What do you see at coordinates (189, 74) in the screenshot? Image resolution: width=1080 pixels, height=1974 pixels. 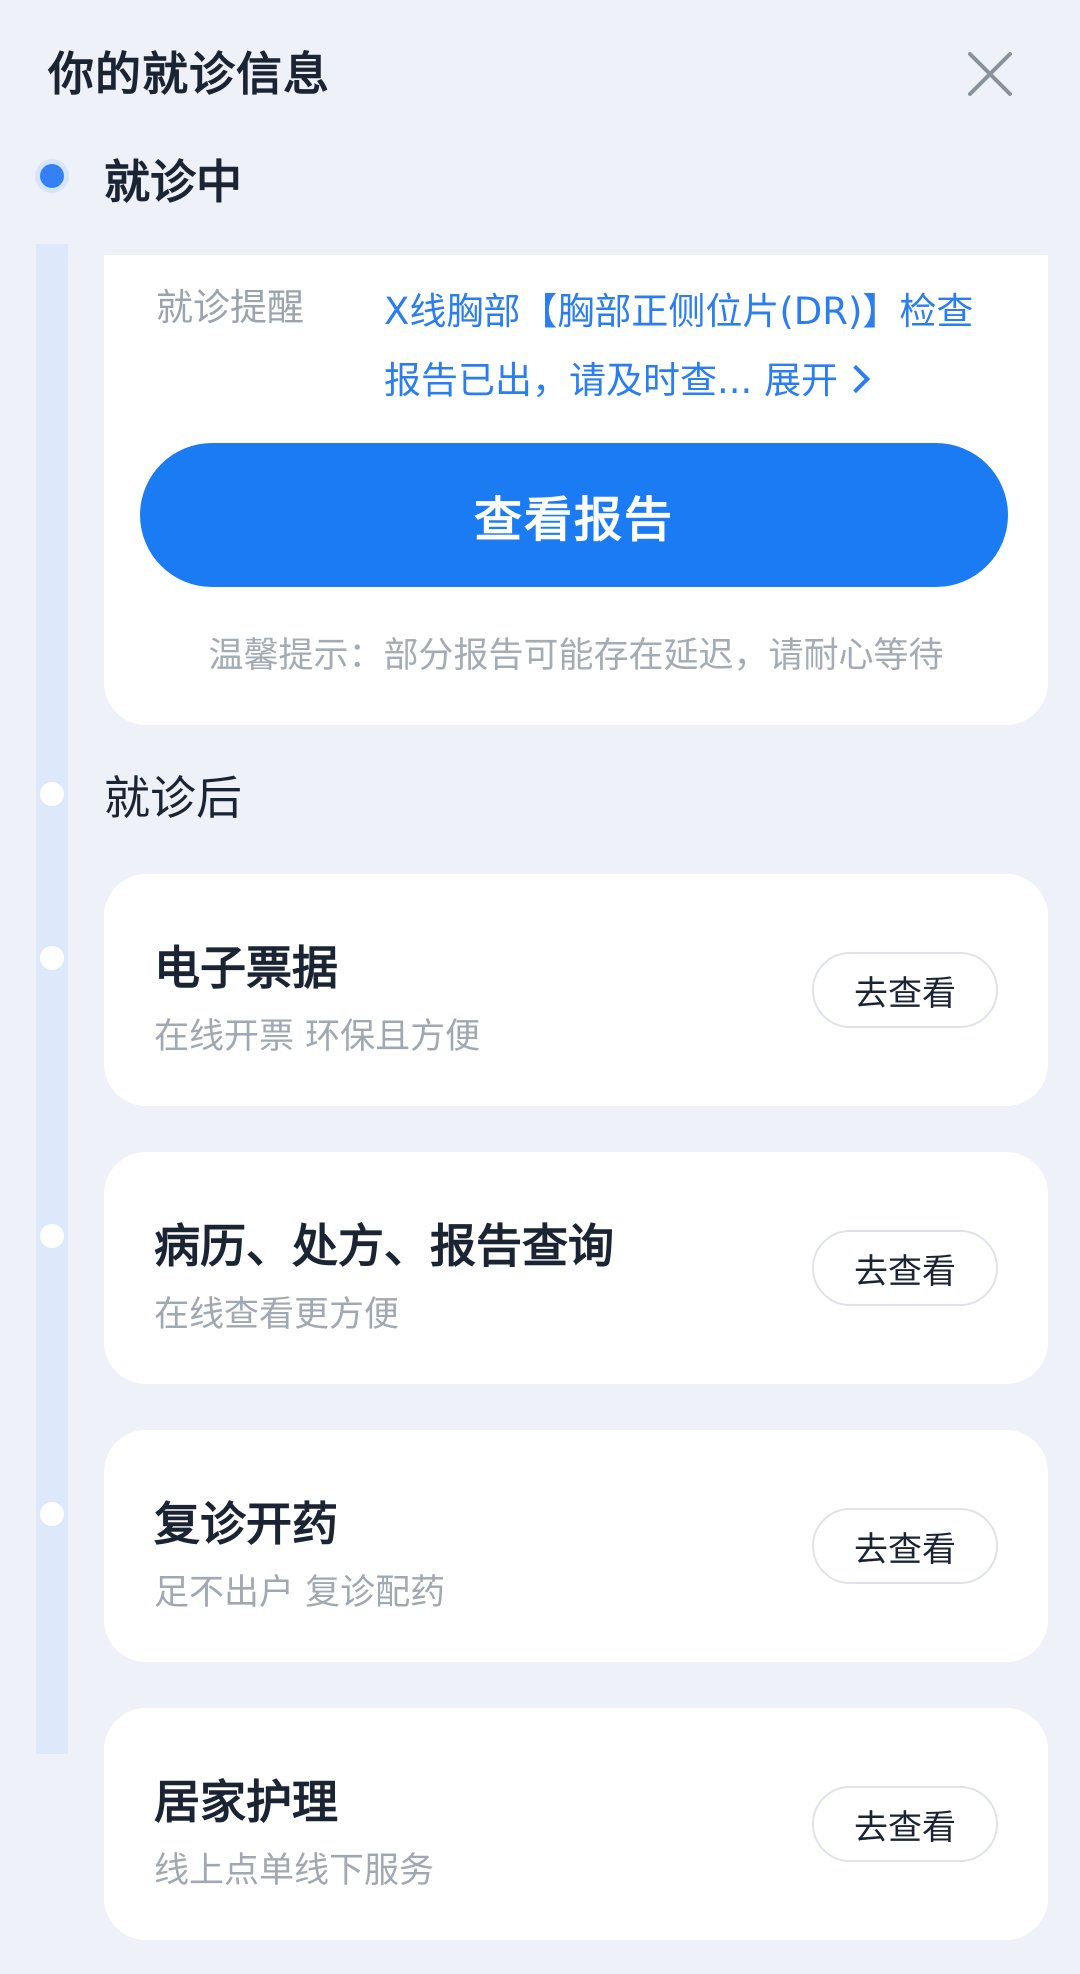 I see `page-title: 你的就诊信息` at bounding box center [189, 74].